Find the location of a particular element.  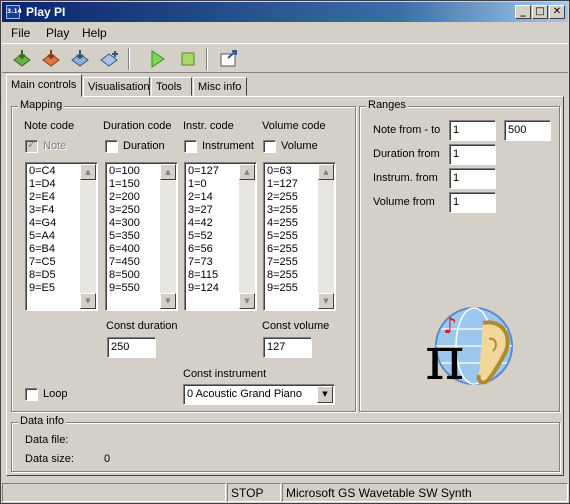

data-info-group: Data info Data file: Data size: 0 is located at coordinates (285, 443).